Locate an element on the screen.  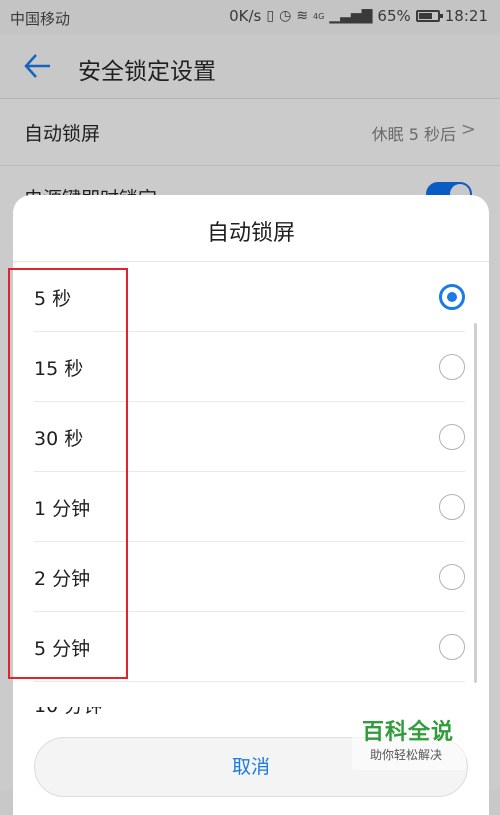
battery-percent: 65% is located at coordinates (394, 16).